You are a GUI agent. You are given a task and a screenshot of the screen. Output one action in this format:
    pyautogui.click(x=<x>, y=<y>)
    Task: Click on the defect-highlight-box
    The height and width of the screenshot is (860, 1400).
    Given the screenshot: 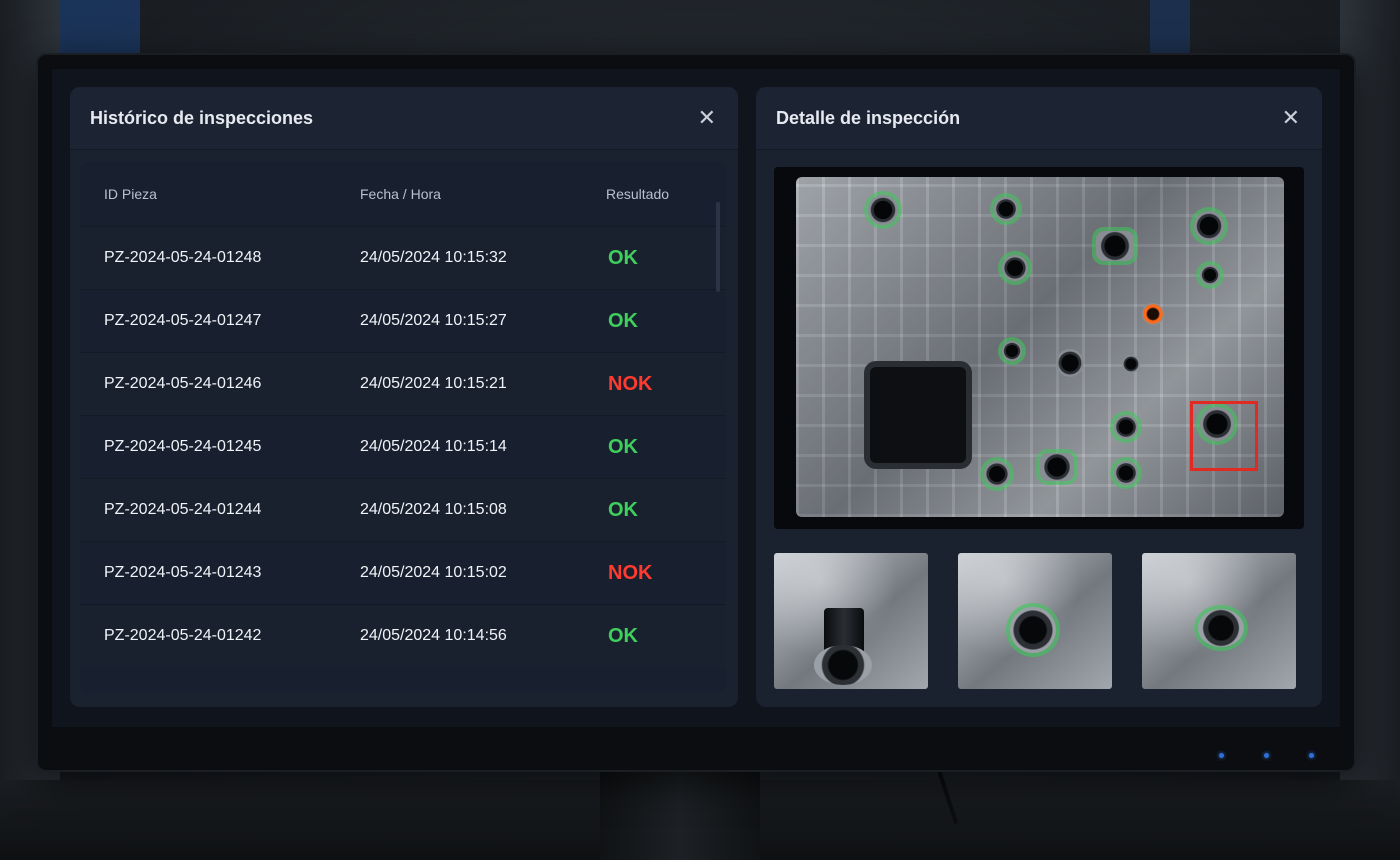 What is the action you would take?
    pyautogui.click(x=1224, y=436)
    